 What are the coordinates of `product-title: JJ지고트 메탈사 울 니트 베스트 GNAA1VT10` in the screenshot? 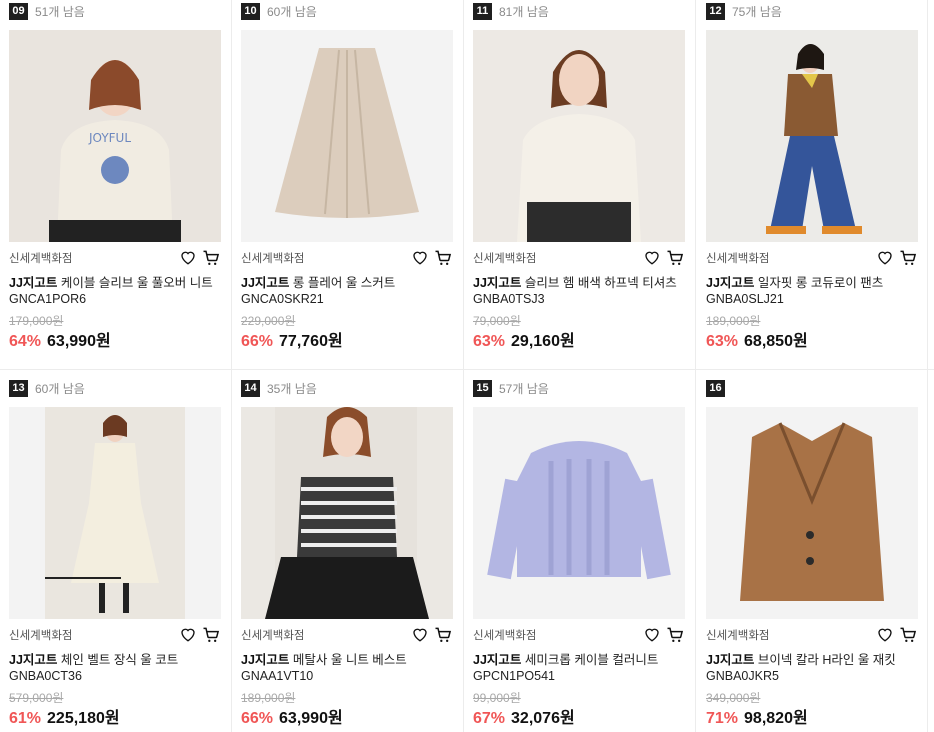 It's located at (347, 668).